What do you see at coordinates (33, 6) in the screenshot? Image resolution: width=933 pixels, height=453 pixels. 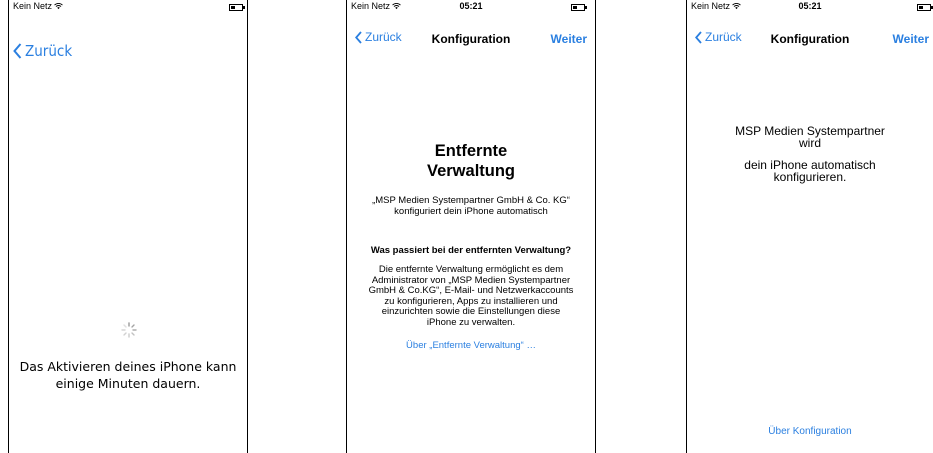 I see `carrier-label: Kein Netz` at bounding box center [33, 6].